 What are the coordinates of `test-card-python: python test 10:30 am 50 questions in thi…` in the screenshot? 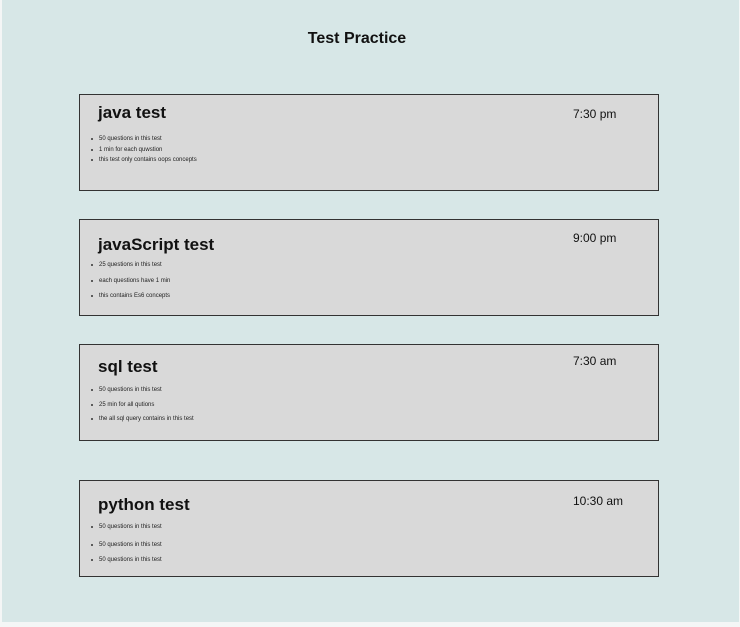 It's located at (369, 528).